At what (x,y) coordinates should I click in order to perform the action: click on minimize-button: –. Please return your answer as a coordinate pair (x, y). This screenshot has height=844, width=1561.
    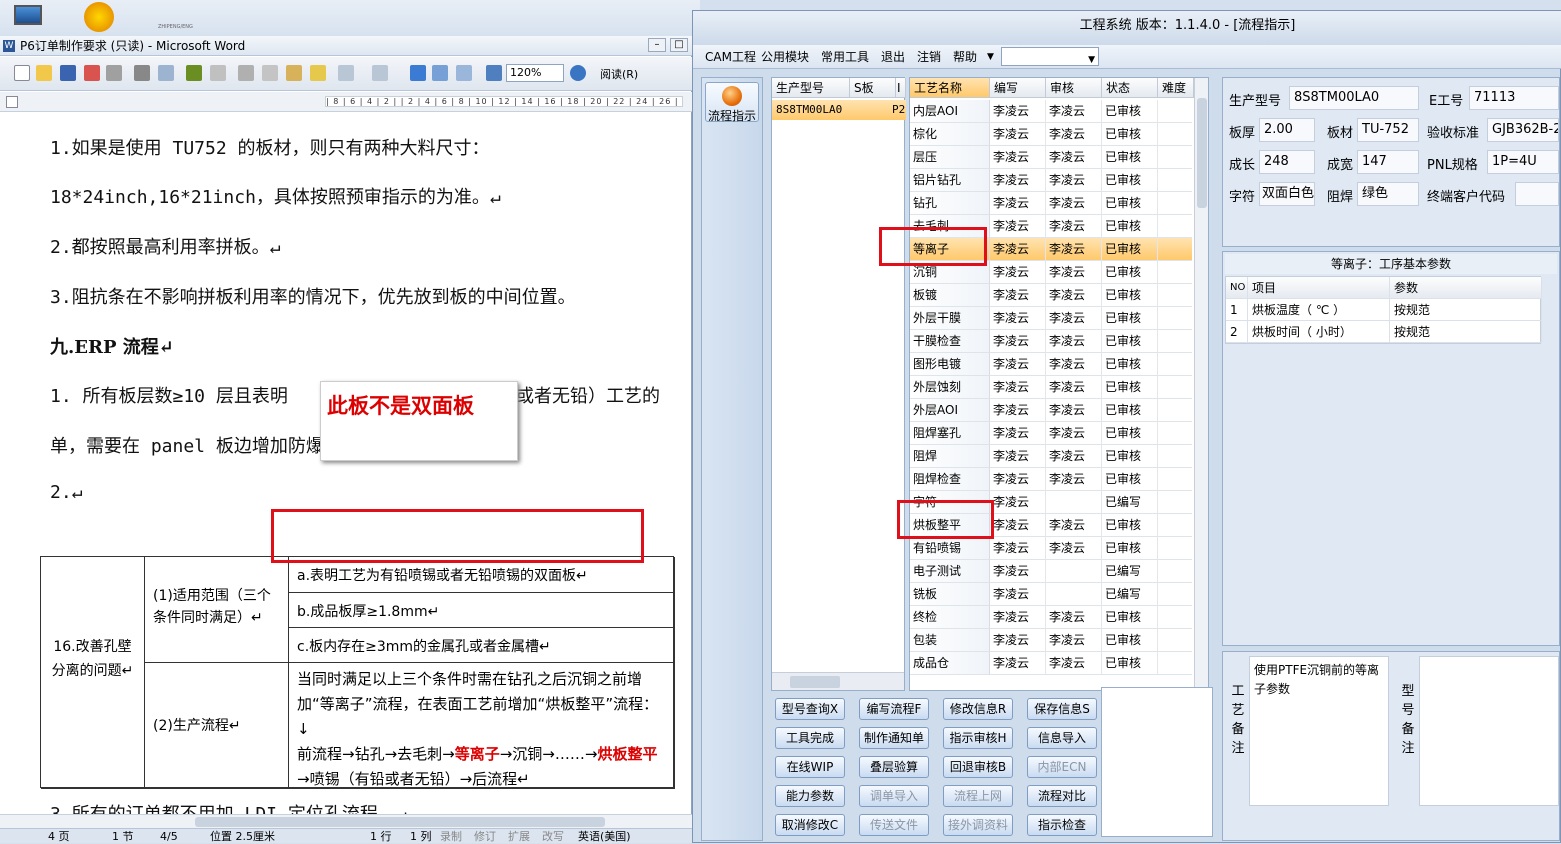
    Looking at the image, I should click on (657, 45).